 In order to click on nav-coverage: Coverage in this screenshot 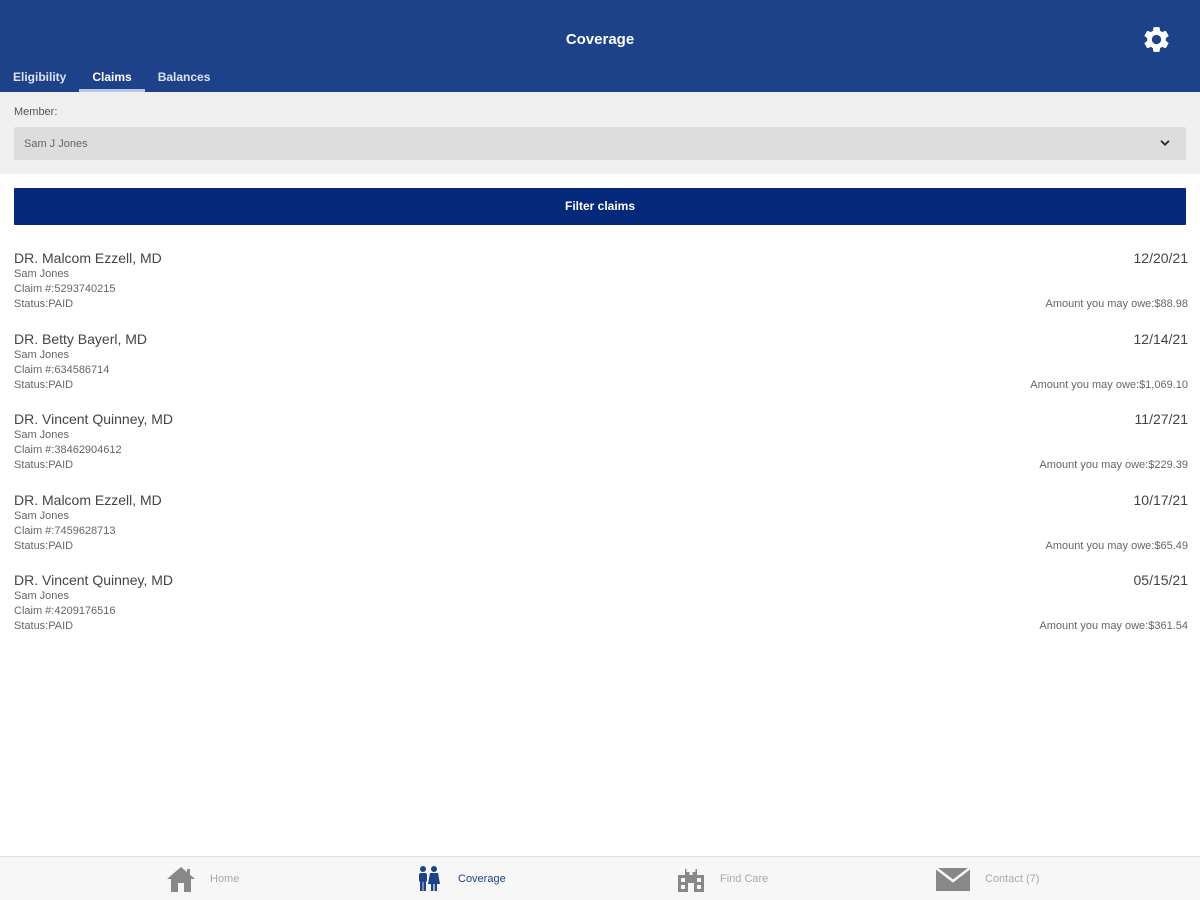, I will do `click(460, 878)`.